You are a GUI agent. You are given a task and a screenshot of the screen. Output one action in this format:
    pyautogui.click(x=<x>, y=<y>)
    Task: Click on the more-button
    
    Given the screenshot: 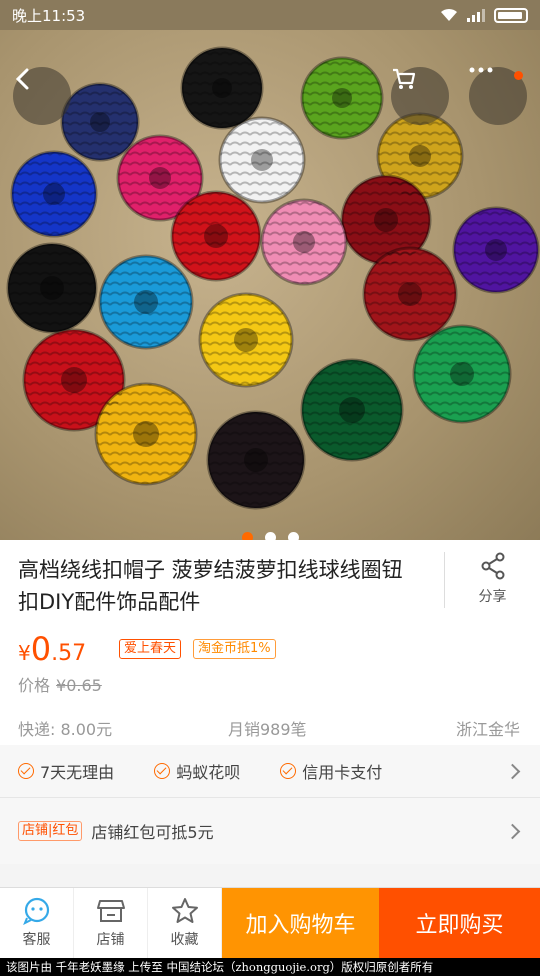 What is the action you would take?
    pyautogui.click(x=498, y=96)
    